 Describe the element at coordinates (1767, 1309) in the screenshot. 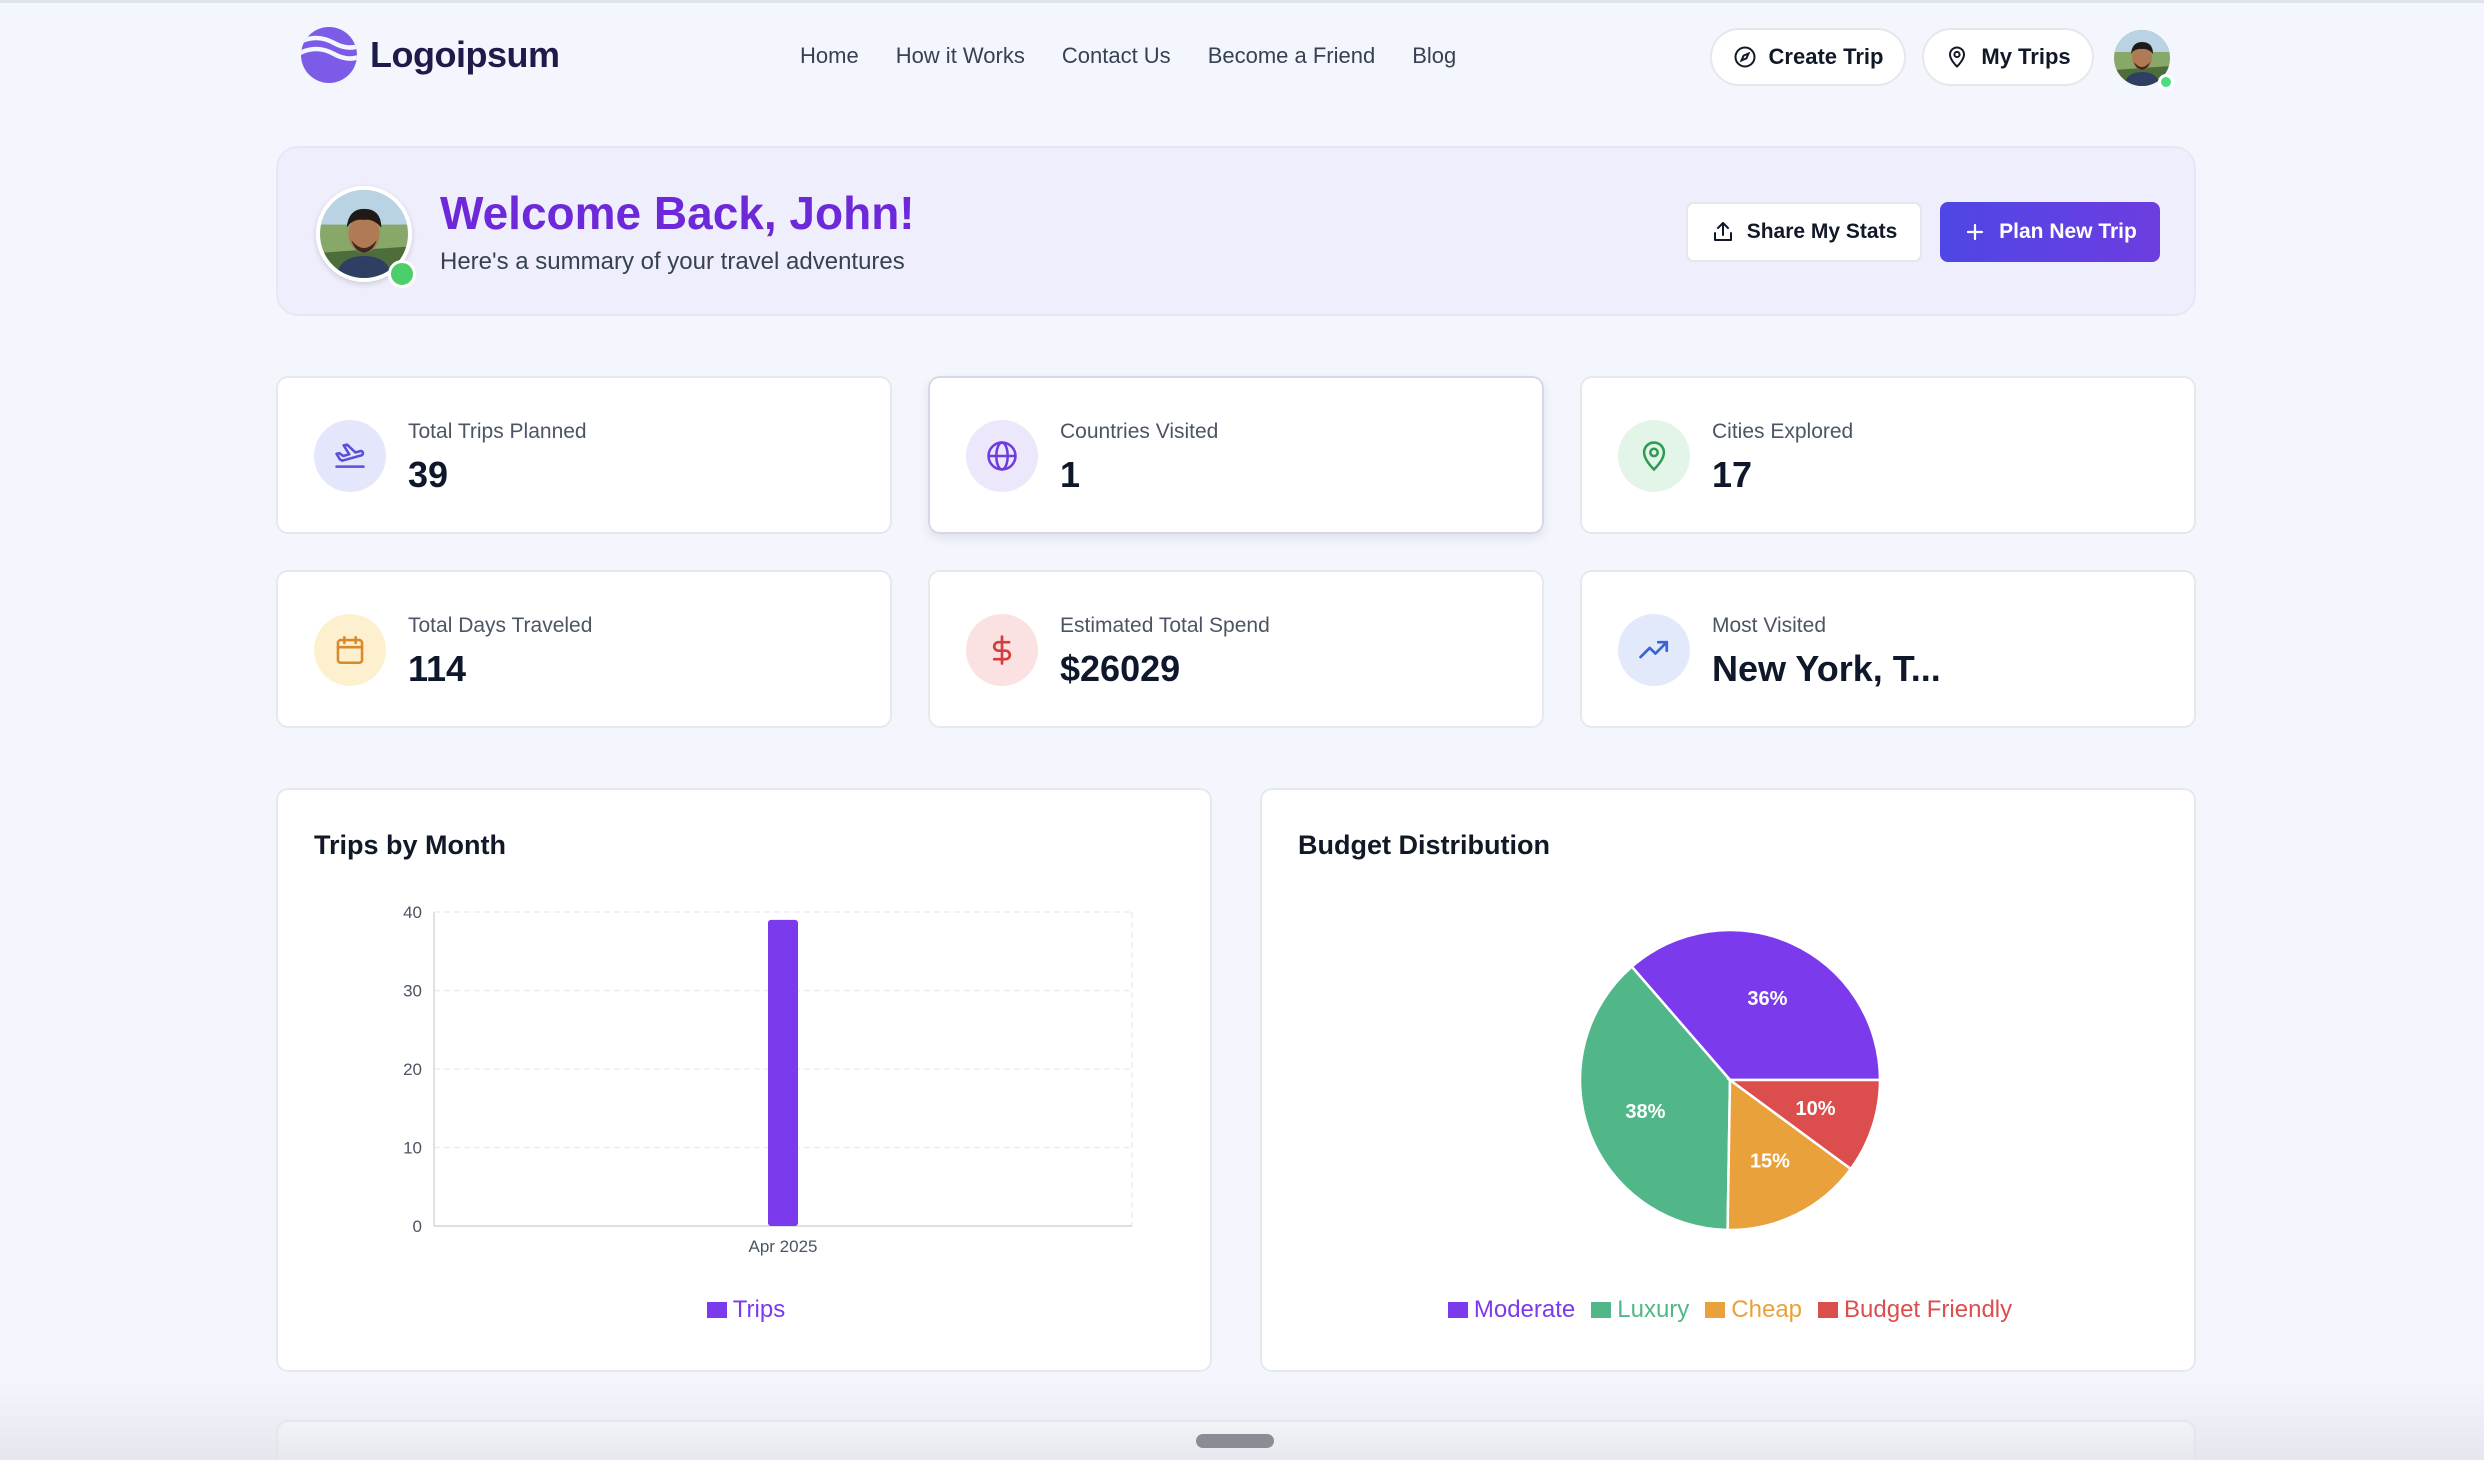

I see `legend-label: Cheap` at that location.